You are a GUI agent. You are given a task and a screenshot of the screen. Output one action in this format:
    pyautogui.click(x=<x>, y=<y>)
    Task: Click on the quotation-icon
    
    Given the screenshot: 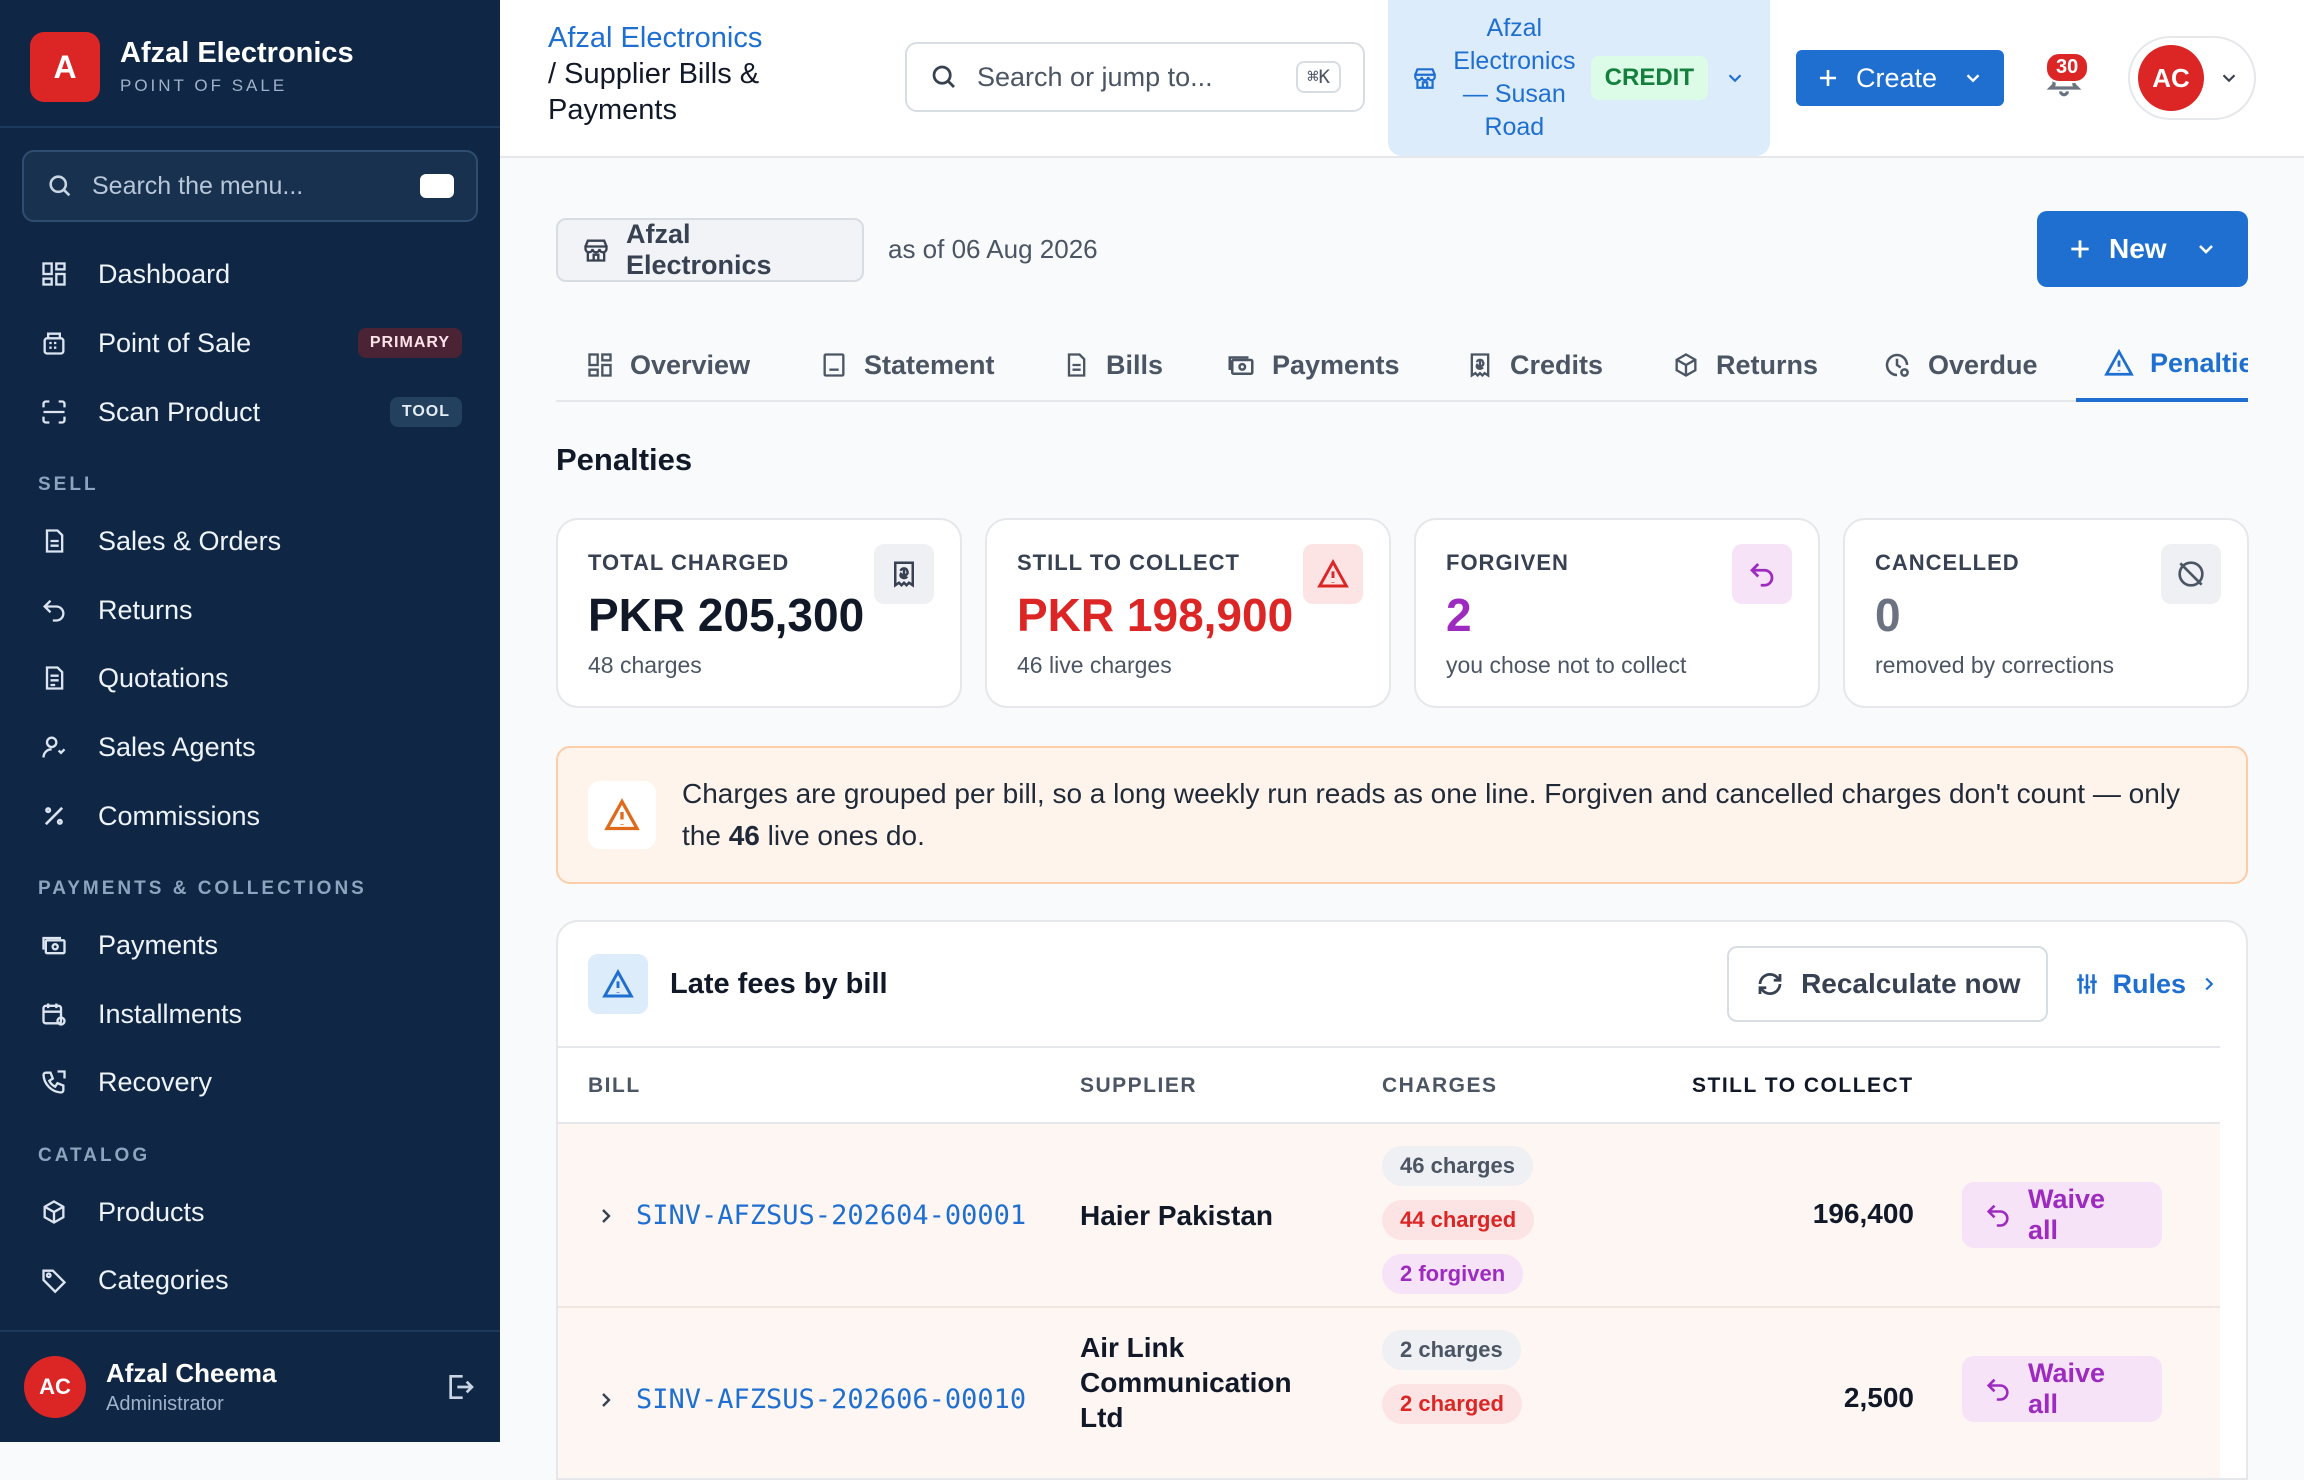 What is the action you would take?
    pyautogui.click(x=54, y=678)
    